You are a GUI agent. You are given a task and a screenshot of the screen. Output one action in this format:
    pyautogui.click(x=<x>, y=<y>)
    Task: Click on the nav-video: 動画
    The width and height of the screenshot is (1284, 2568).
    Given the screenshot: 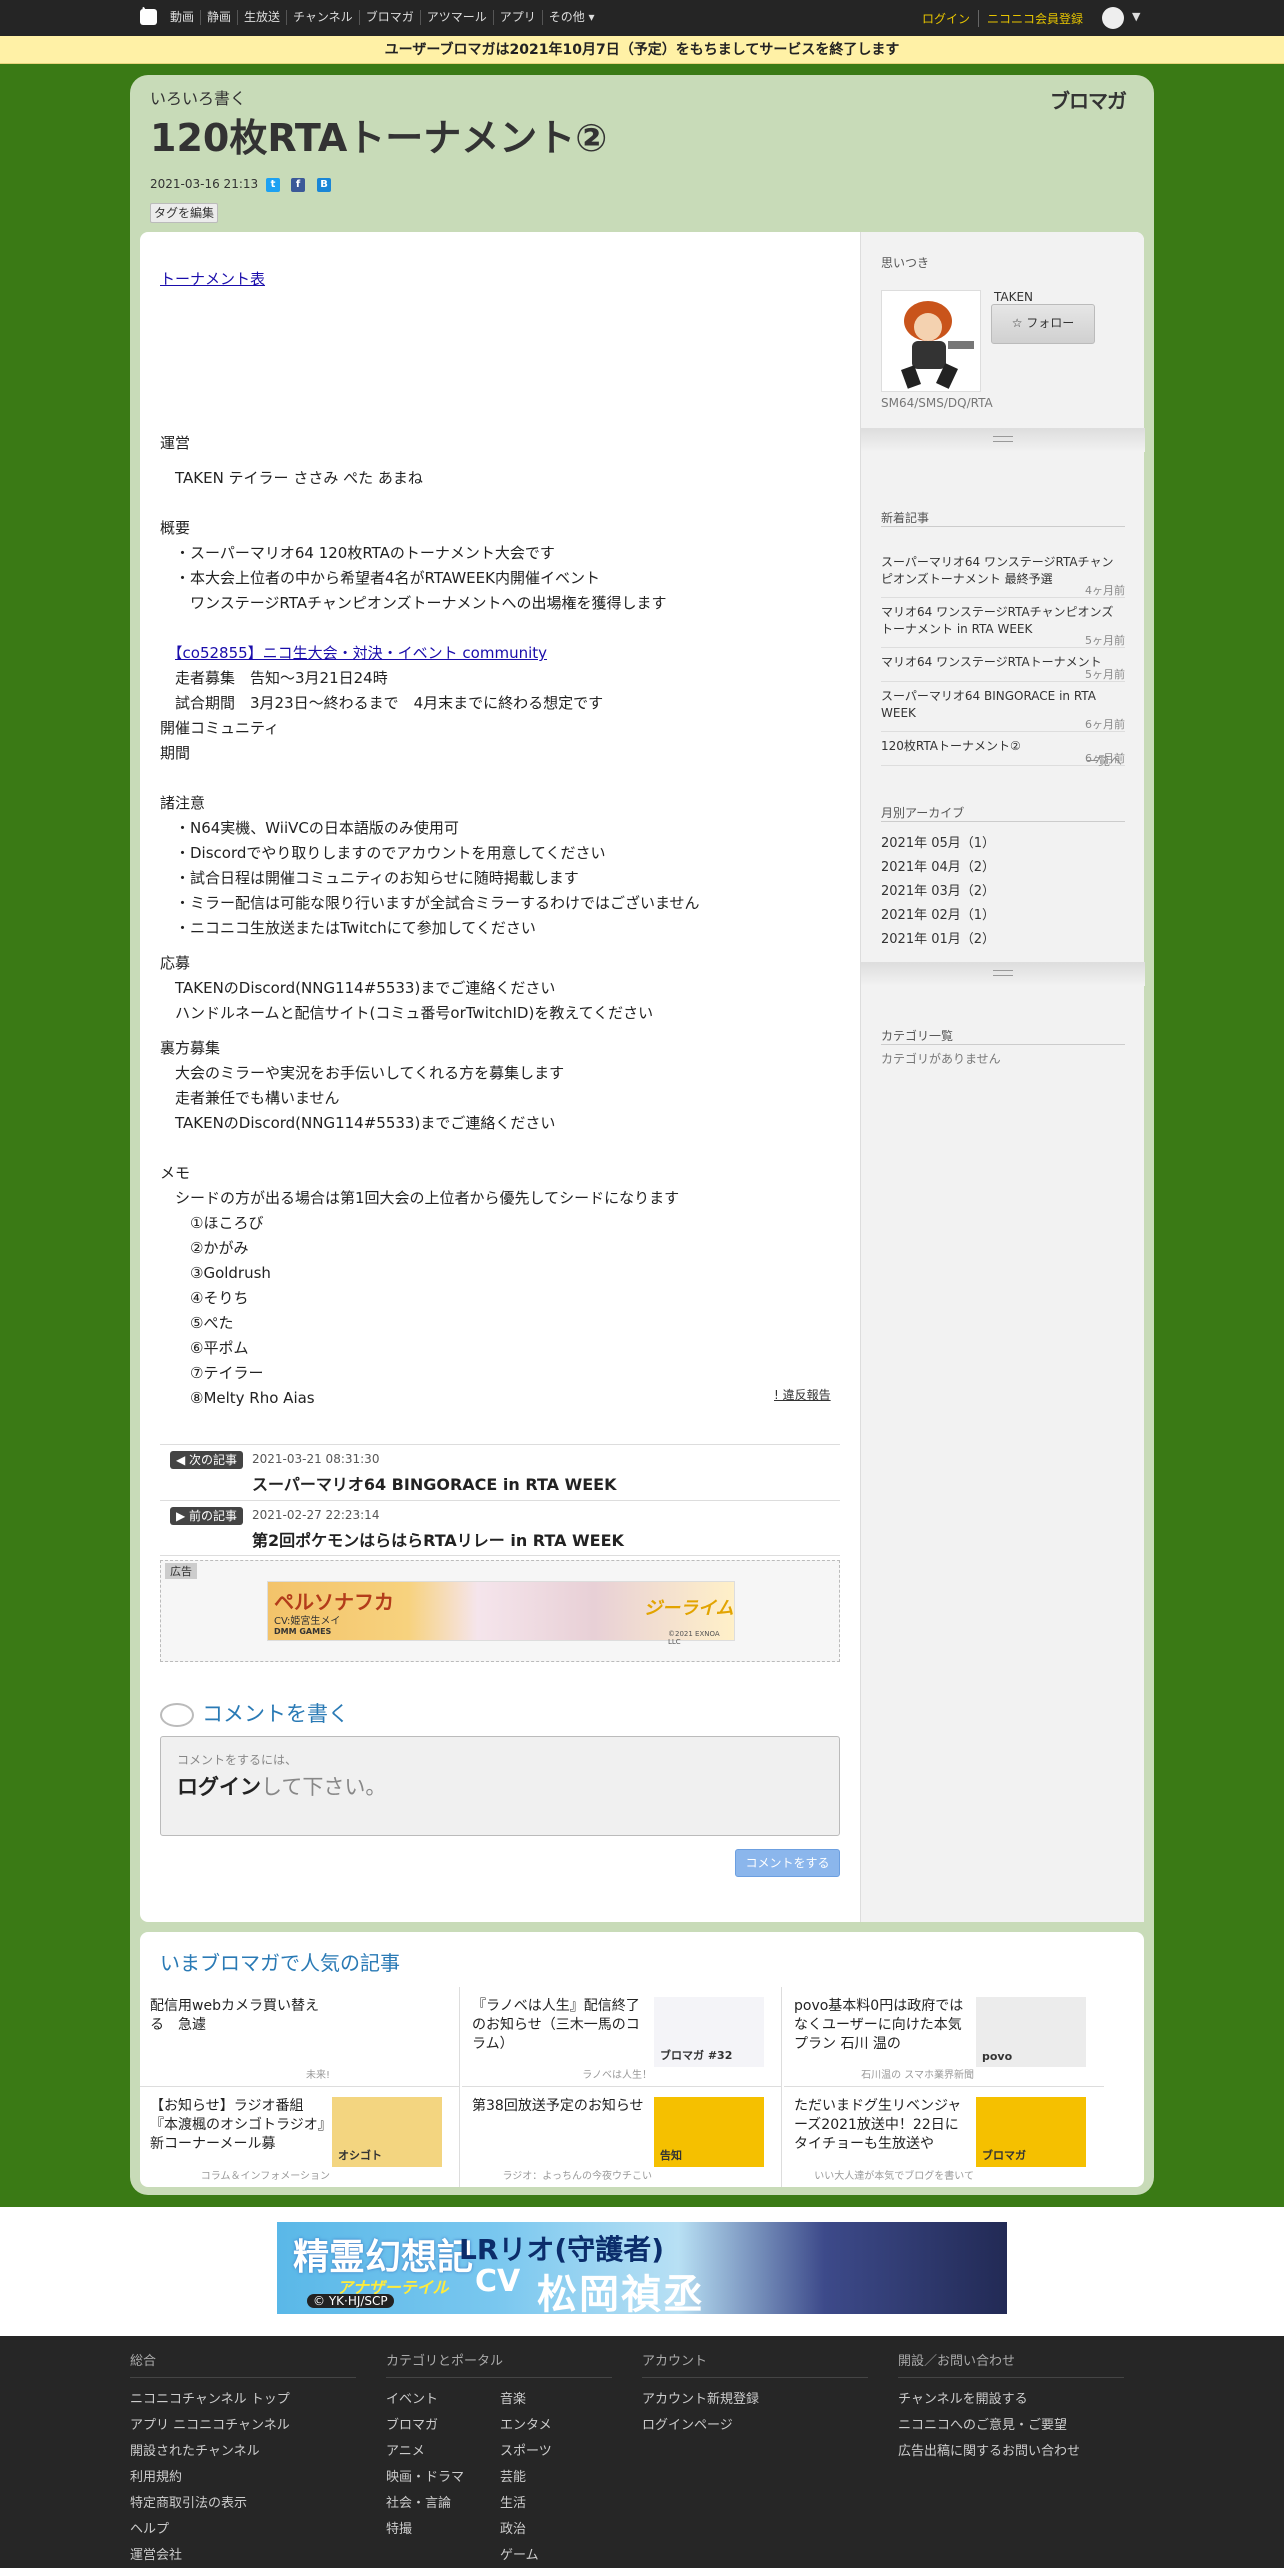 What is the action you would take?
    pyautogui.click(x=182, y=17)
    